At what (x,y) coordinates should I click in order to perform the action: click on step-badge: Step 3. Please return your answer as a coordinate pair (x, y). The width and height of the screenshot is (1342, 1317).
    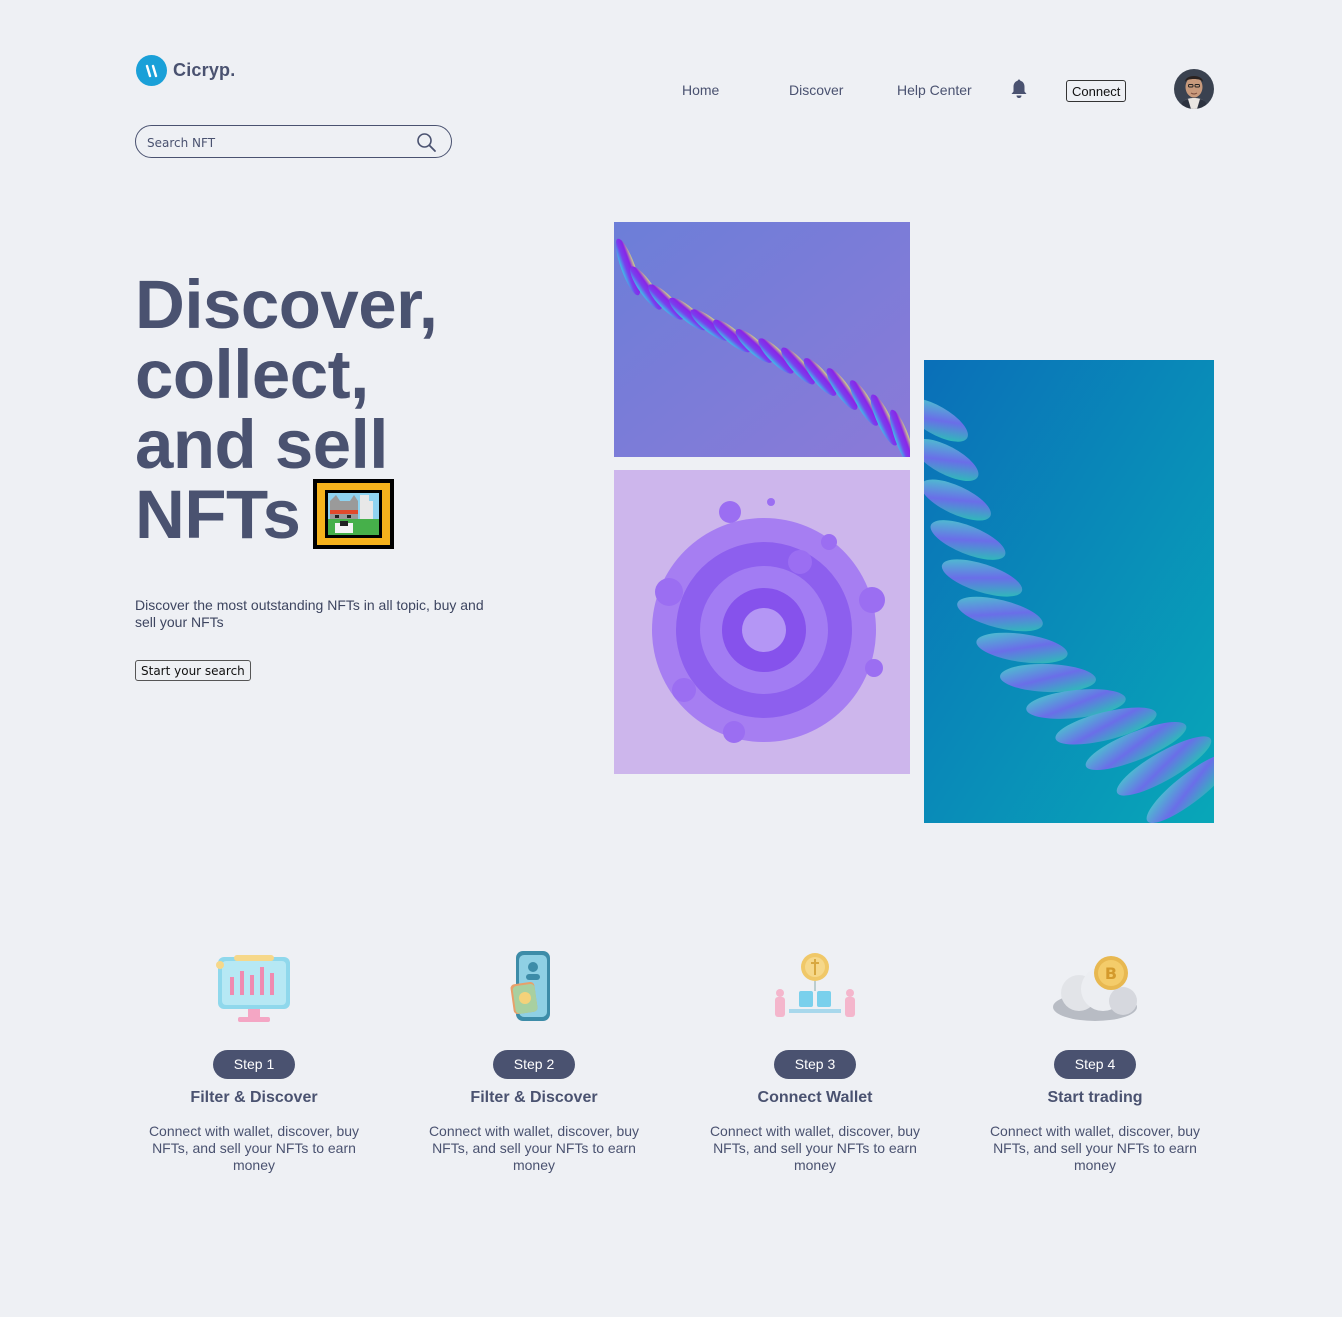
    Looking at the image, I should click on (815, 1064).